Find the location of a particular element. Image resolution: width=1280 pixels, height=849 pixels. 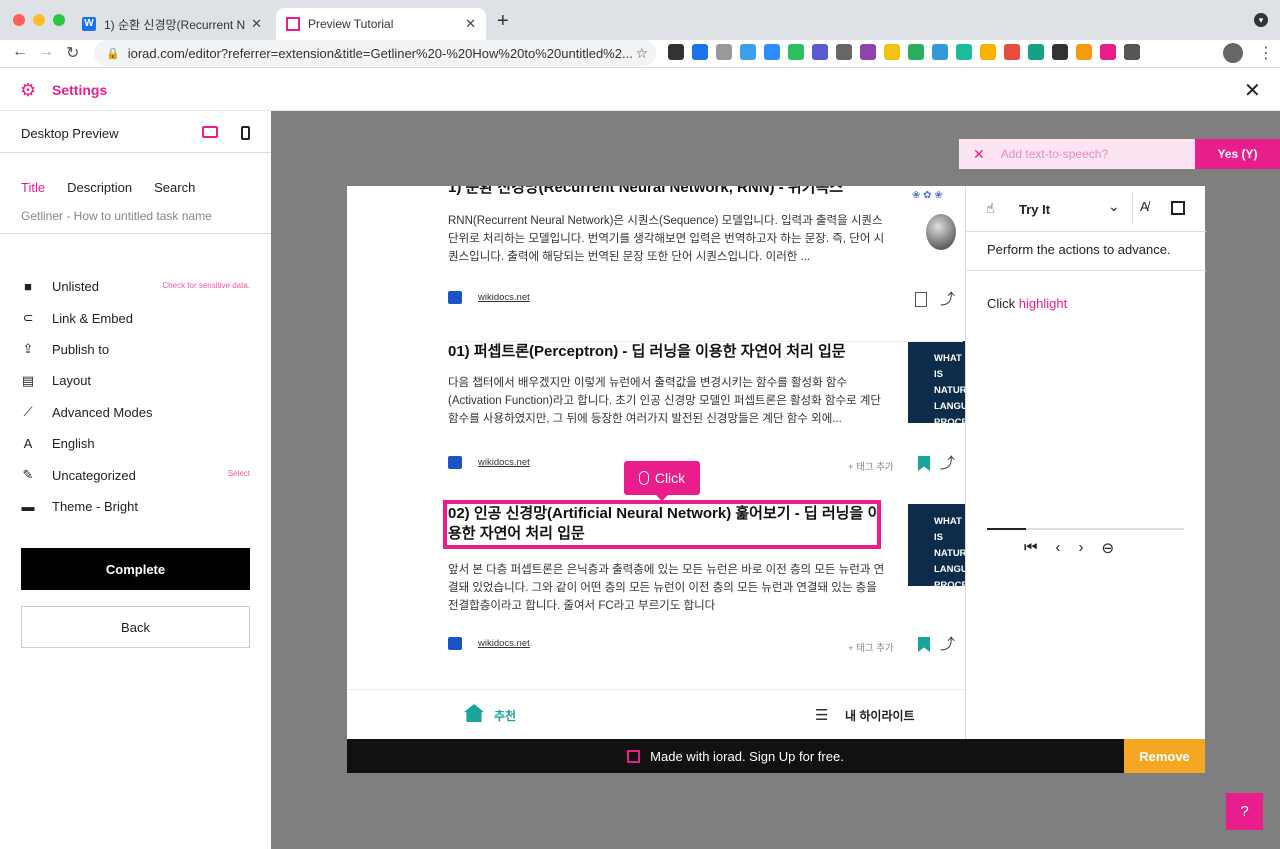

previous-step-icon: ‹ is located at coordinates (1058, 548).